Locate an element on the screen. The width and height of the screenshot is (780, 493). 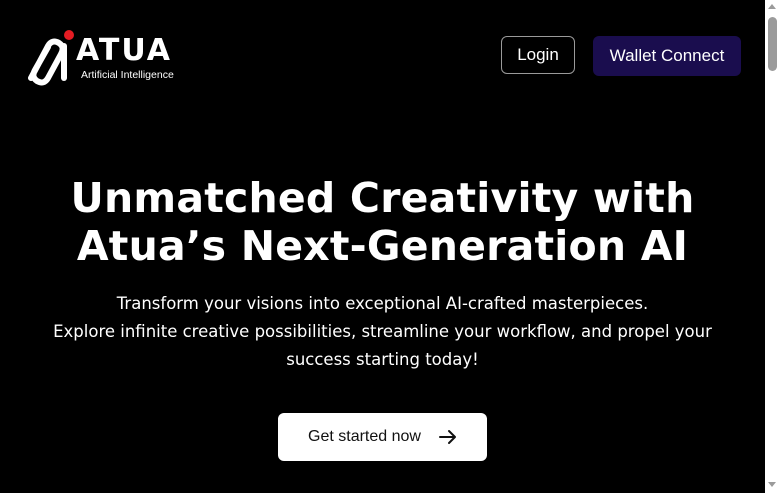
scrollbar-thumb is located at coordinates (772, 44).